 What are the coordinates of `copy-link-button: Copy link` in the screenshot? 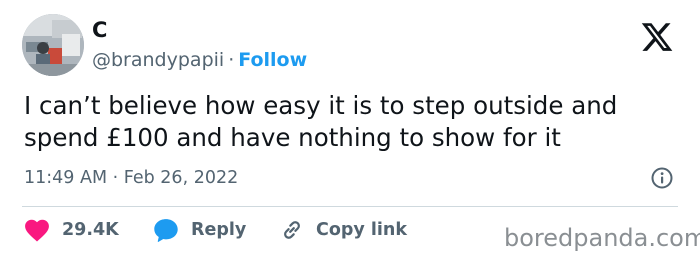 It's located at (343, 230).